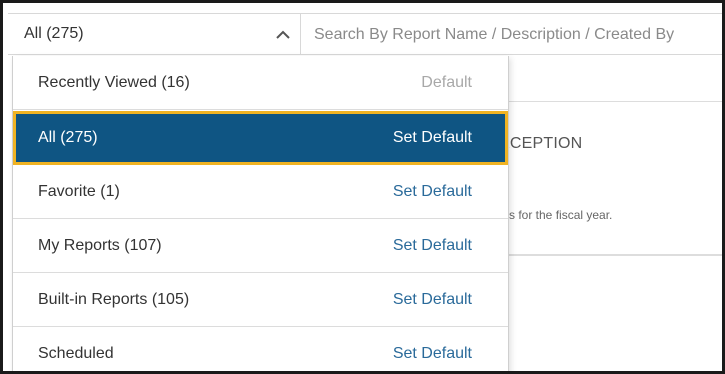 The width and height of the screenshot is (725, 374). I want to click on dropdown-item-label: My Reports (107), so click(100, 245).